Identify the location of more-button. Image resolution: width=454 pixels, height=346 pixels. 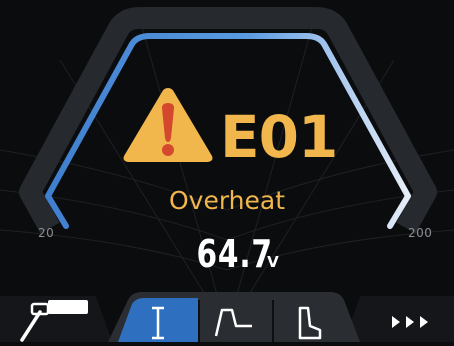
(411, 321).